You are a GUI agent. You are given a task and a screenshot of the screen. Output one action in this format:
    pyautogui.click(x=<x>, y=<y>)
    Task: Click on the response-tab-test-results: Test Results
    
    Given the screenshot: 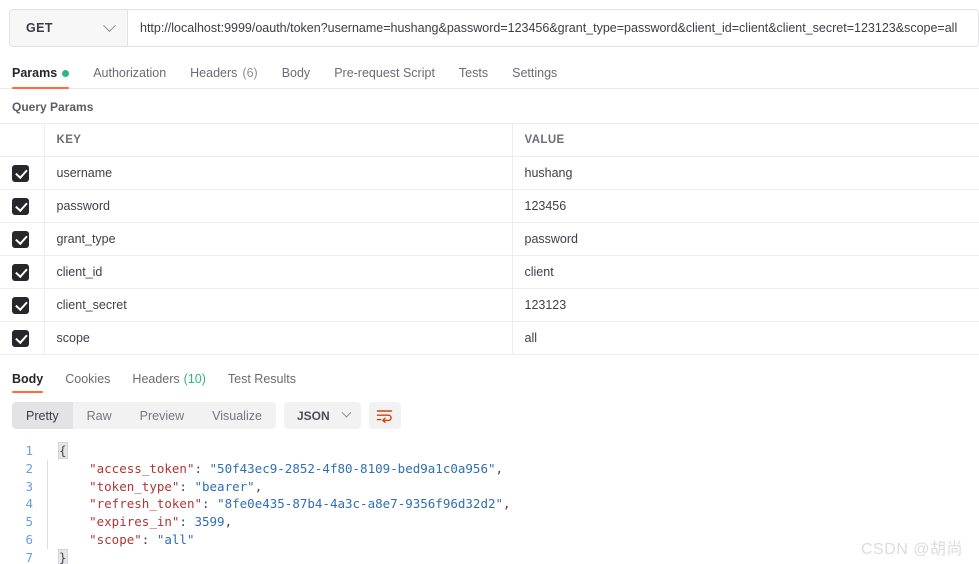 What is the action you would take?
    pyautogui.click(x=262, y=378)
    